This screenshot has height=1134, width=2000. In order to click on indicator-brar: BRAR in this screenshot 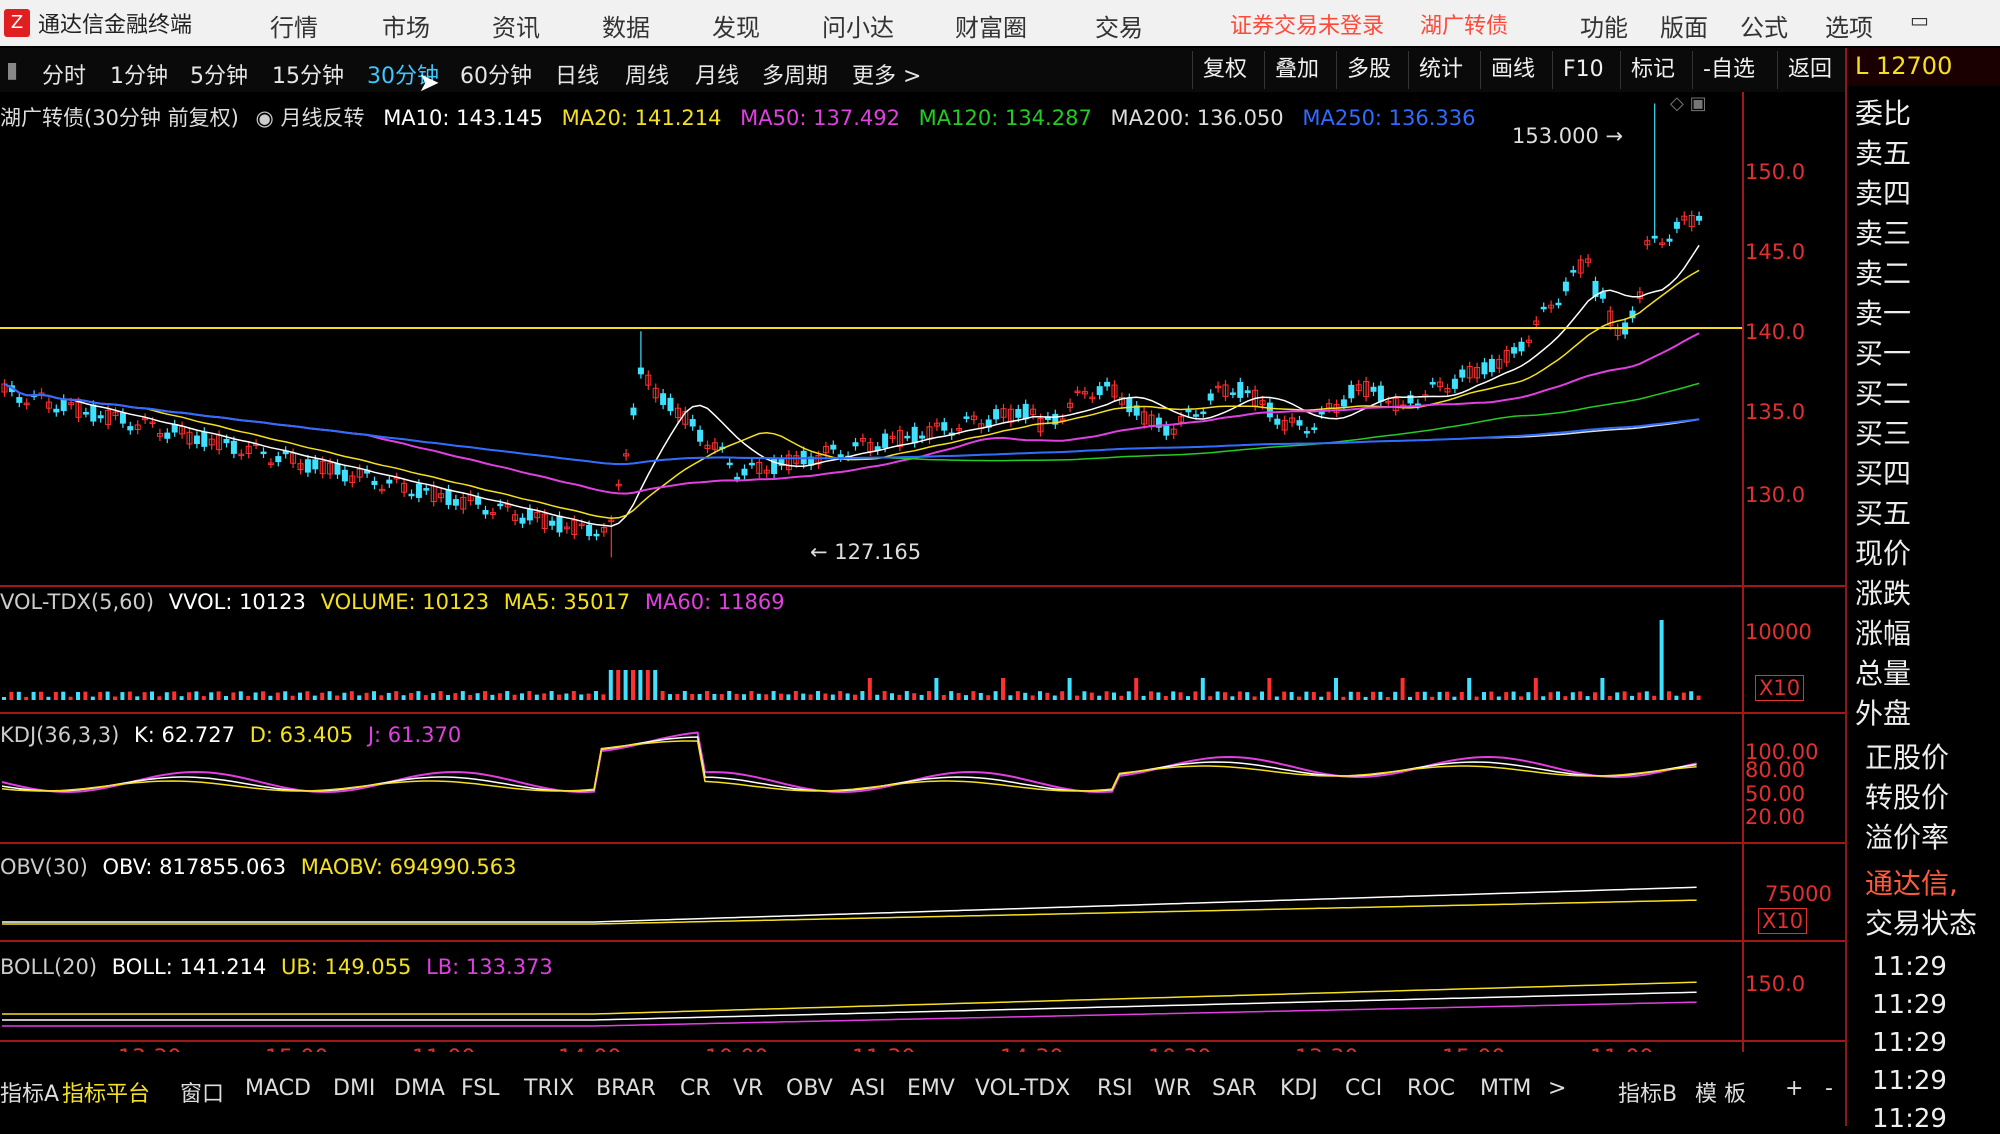, I will do `click(626, 1088)`.